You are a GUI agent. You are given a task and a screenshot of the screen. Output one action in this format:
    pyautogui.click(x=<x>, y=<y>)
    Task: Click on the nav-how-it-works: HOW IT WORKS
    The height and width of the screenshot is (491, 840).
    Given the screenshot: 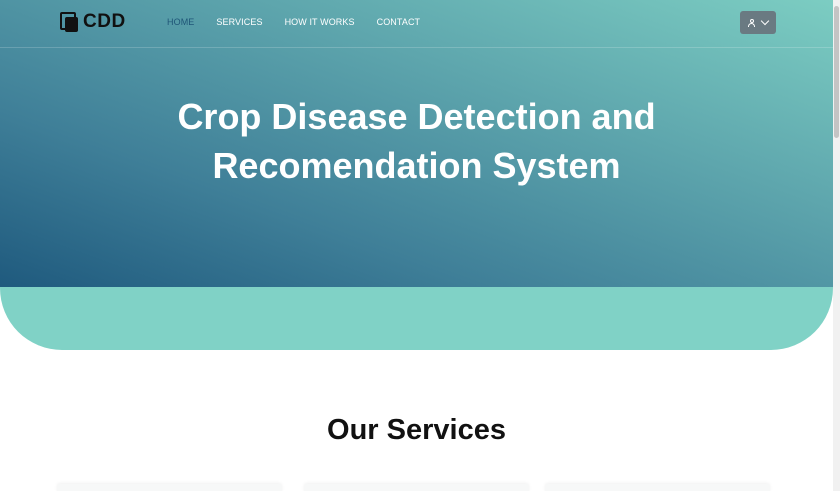 What is the action you would take?
    pyautogui.click(x=320, y=22)
    